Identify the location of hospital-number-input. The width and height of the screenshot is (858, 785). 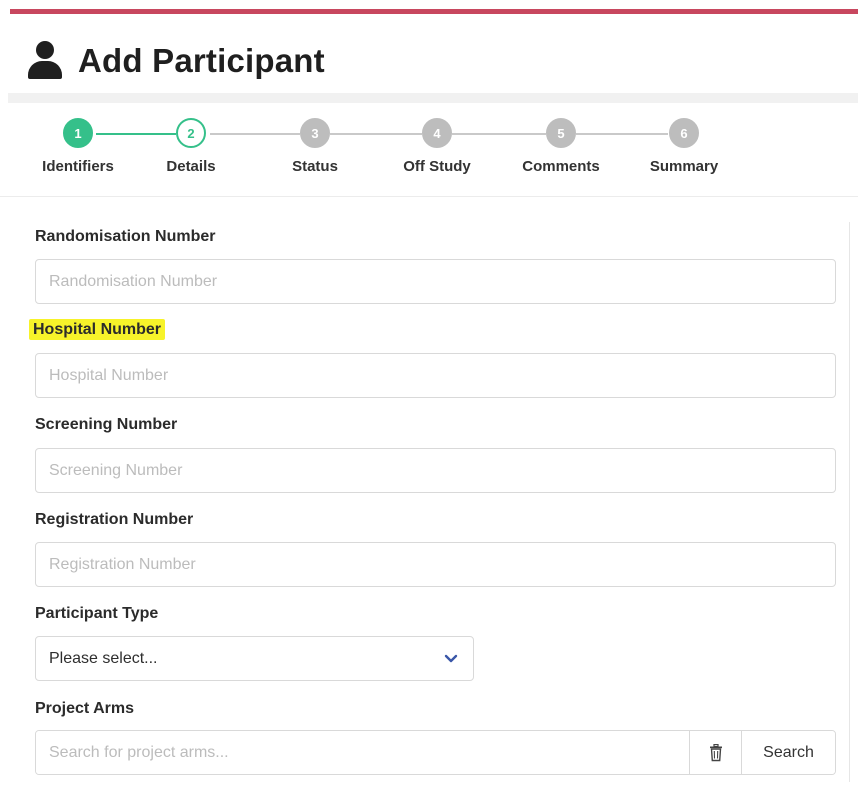
(435, 375).